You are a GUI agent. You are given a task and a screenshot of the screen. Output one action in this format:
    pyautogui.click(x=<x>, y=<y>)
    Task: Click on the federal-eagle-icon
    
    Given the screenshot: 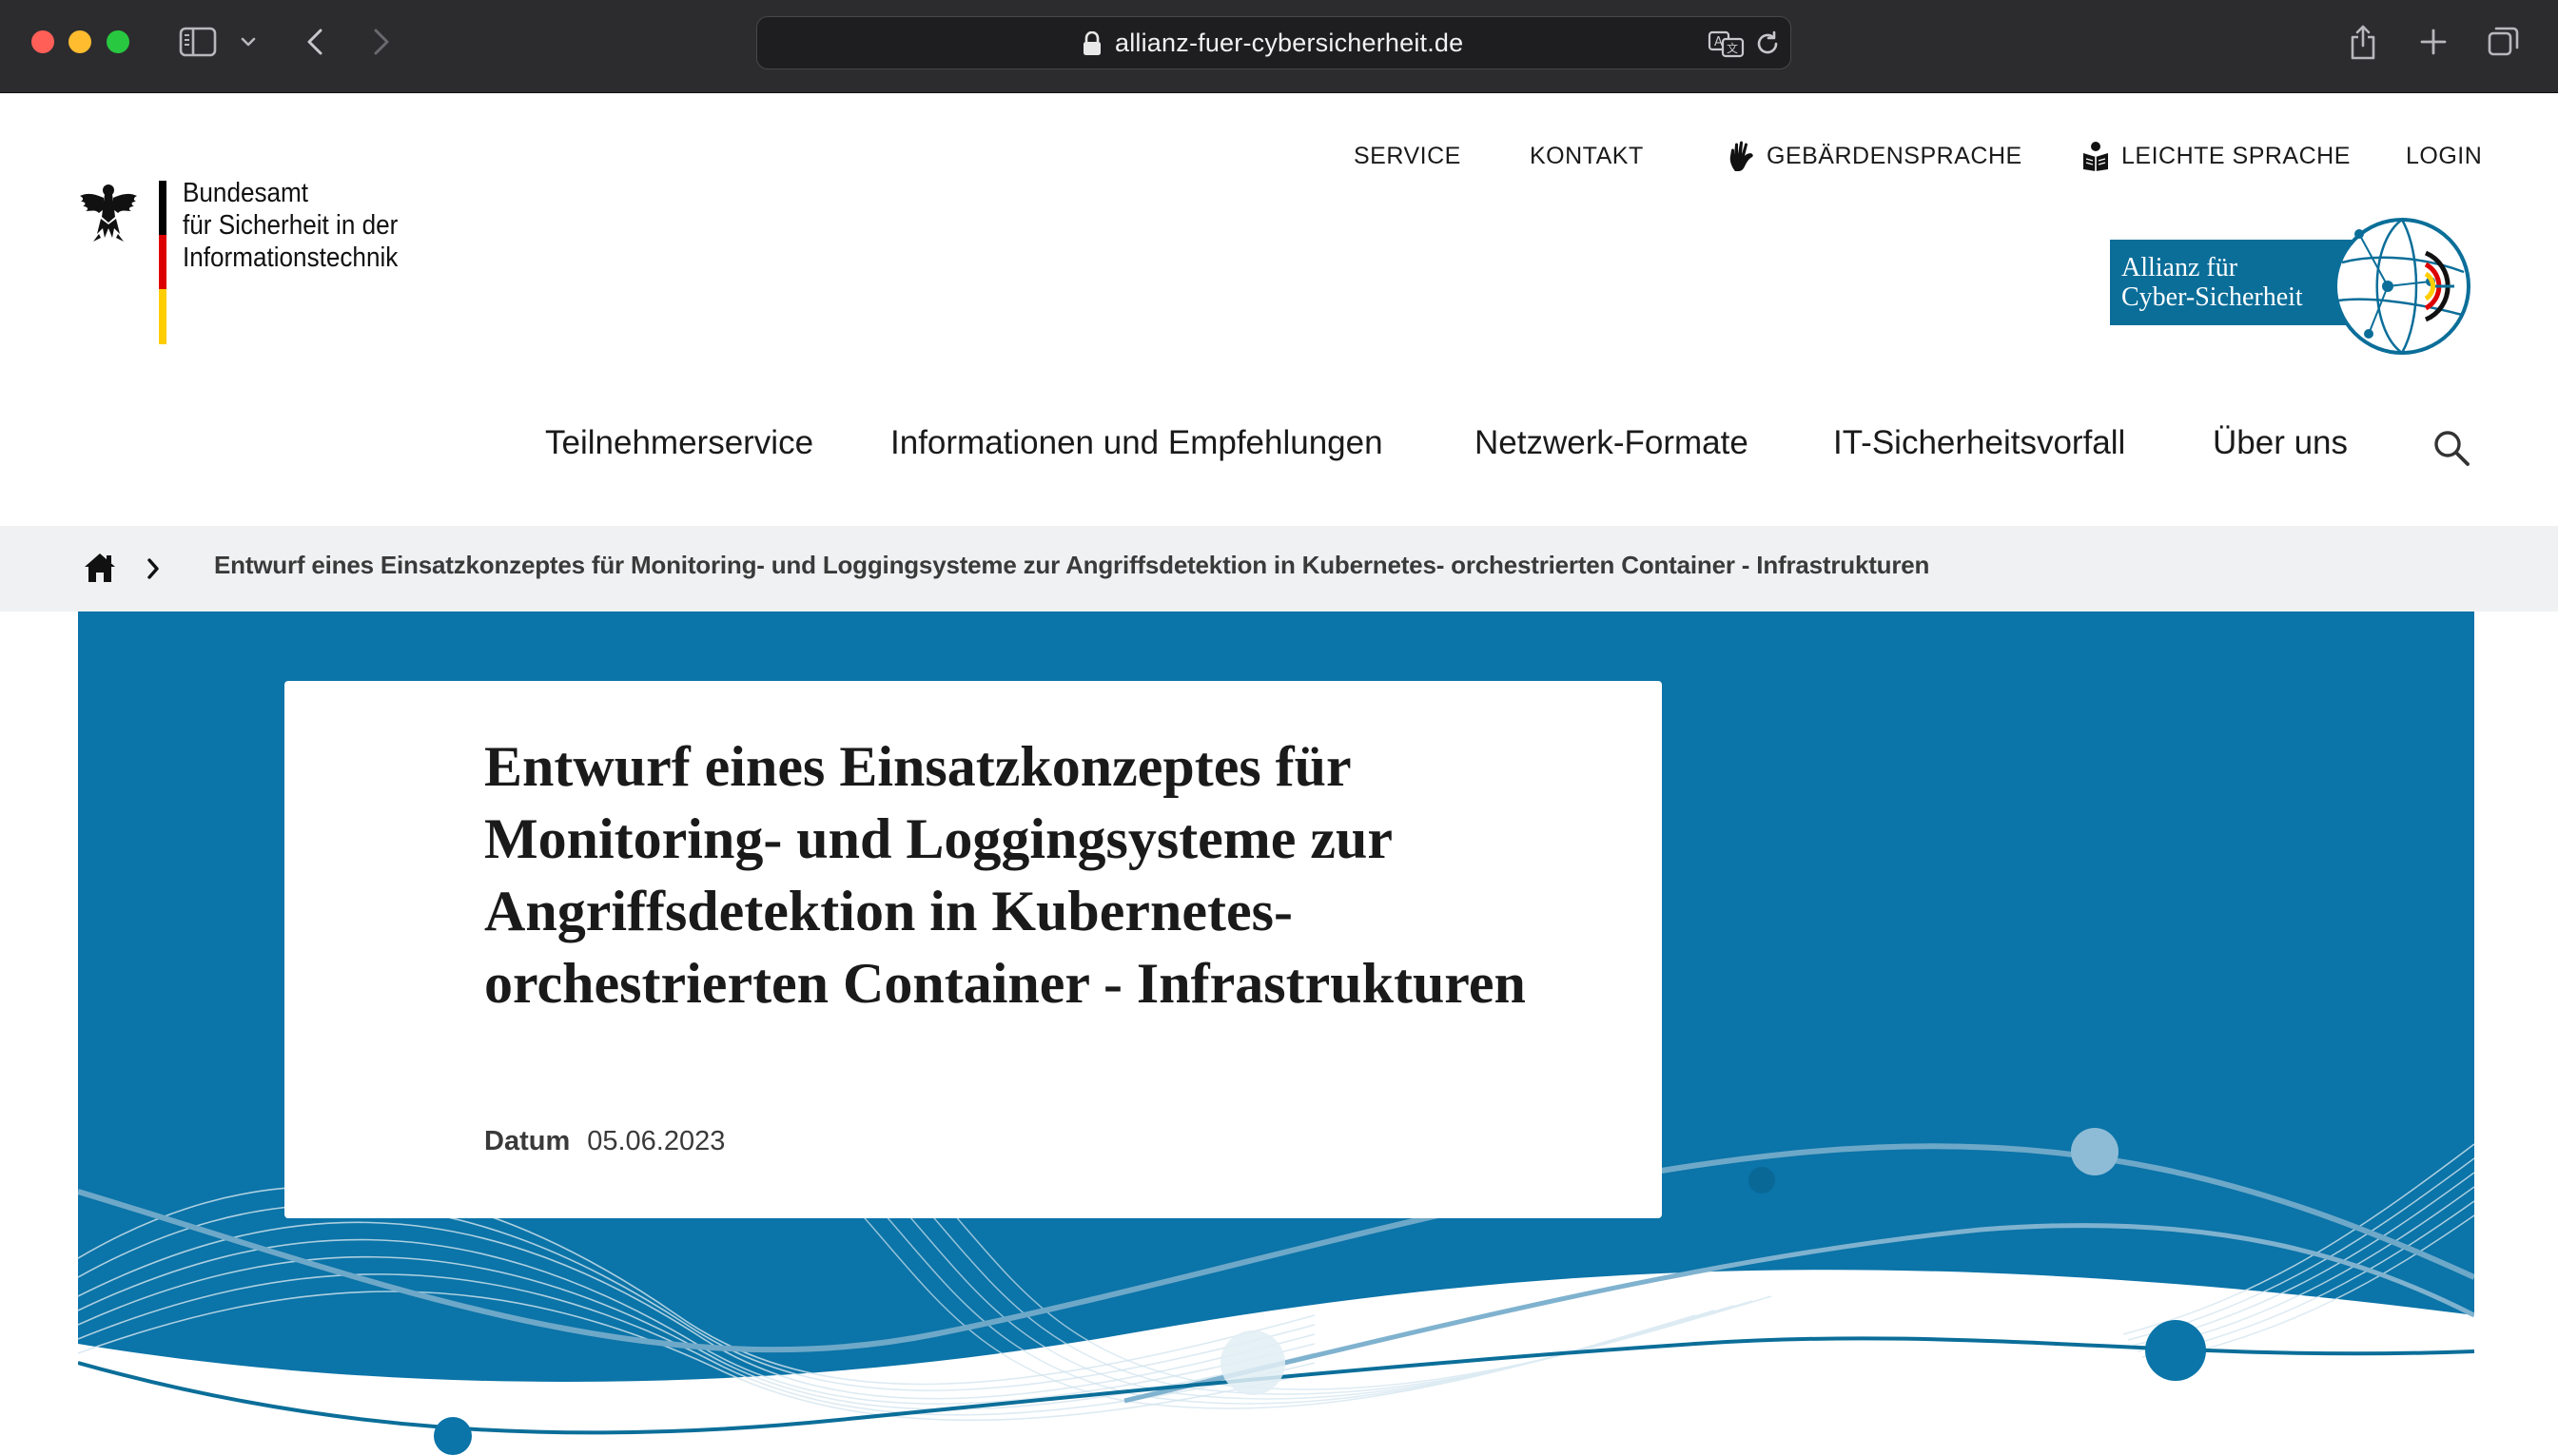 What is the action you would take?
    pyautogui.click(x=109, y=213)
    